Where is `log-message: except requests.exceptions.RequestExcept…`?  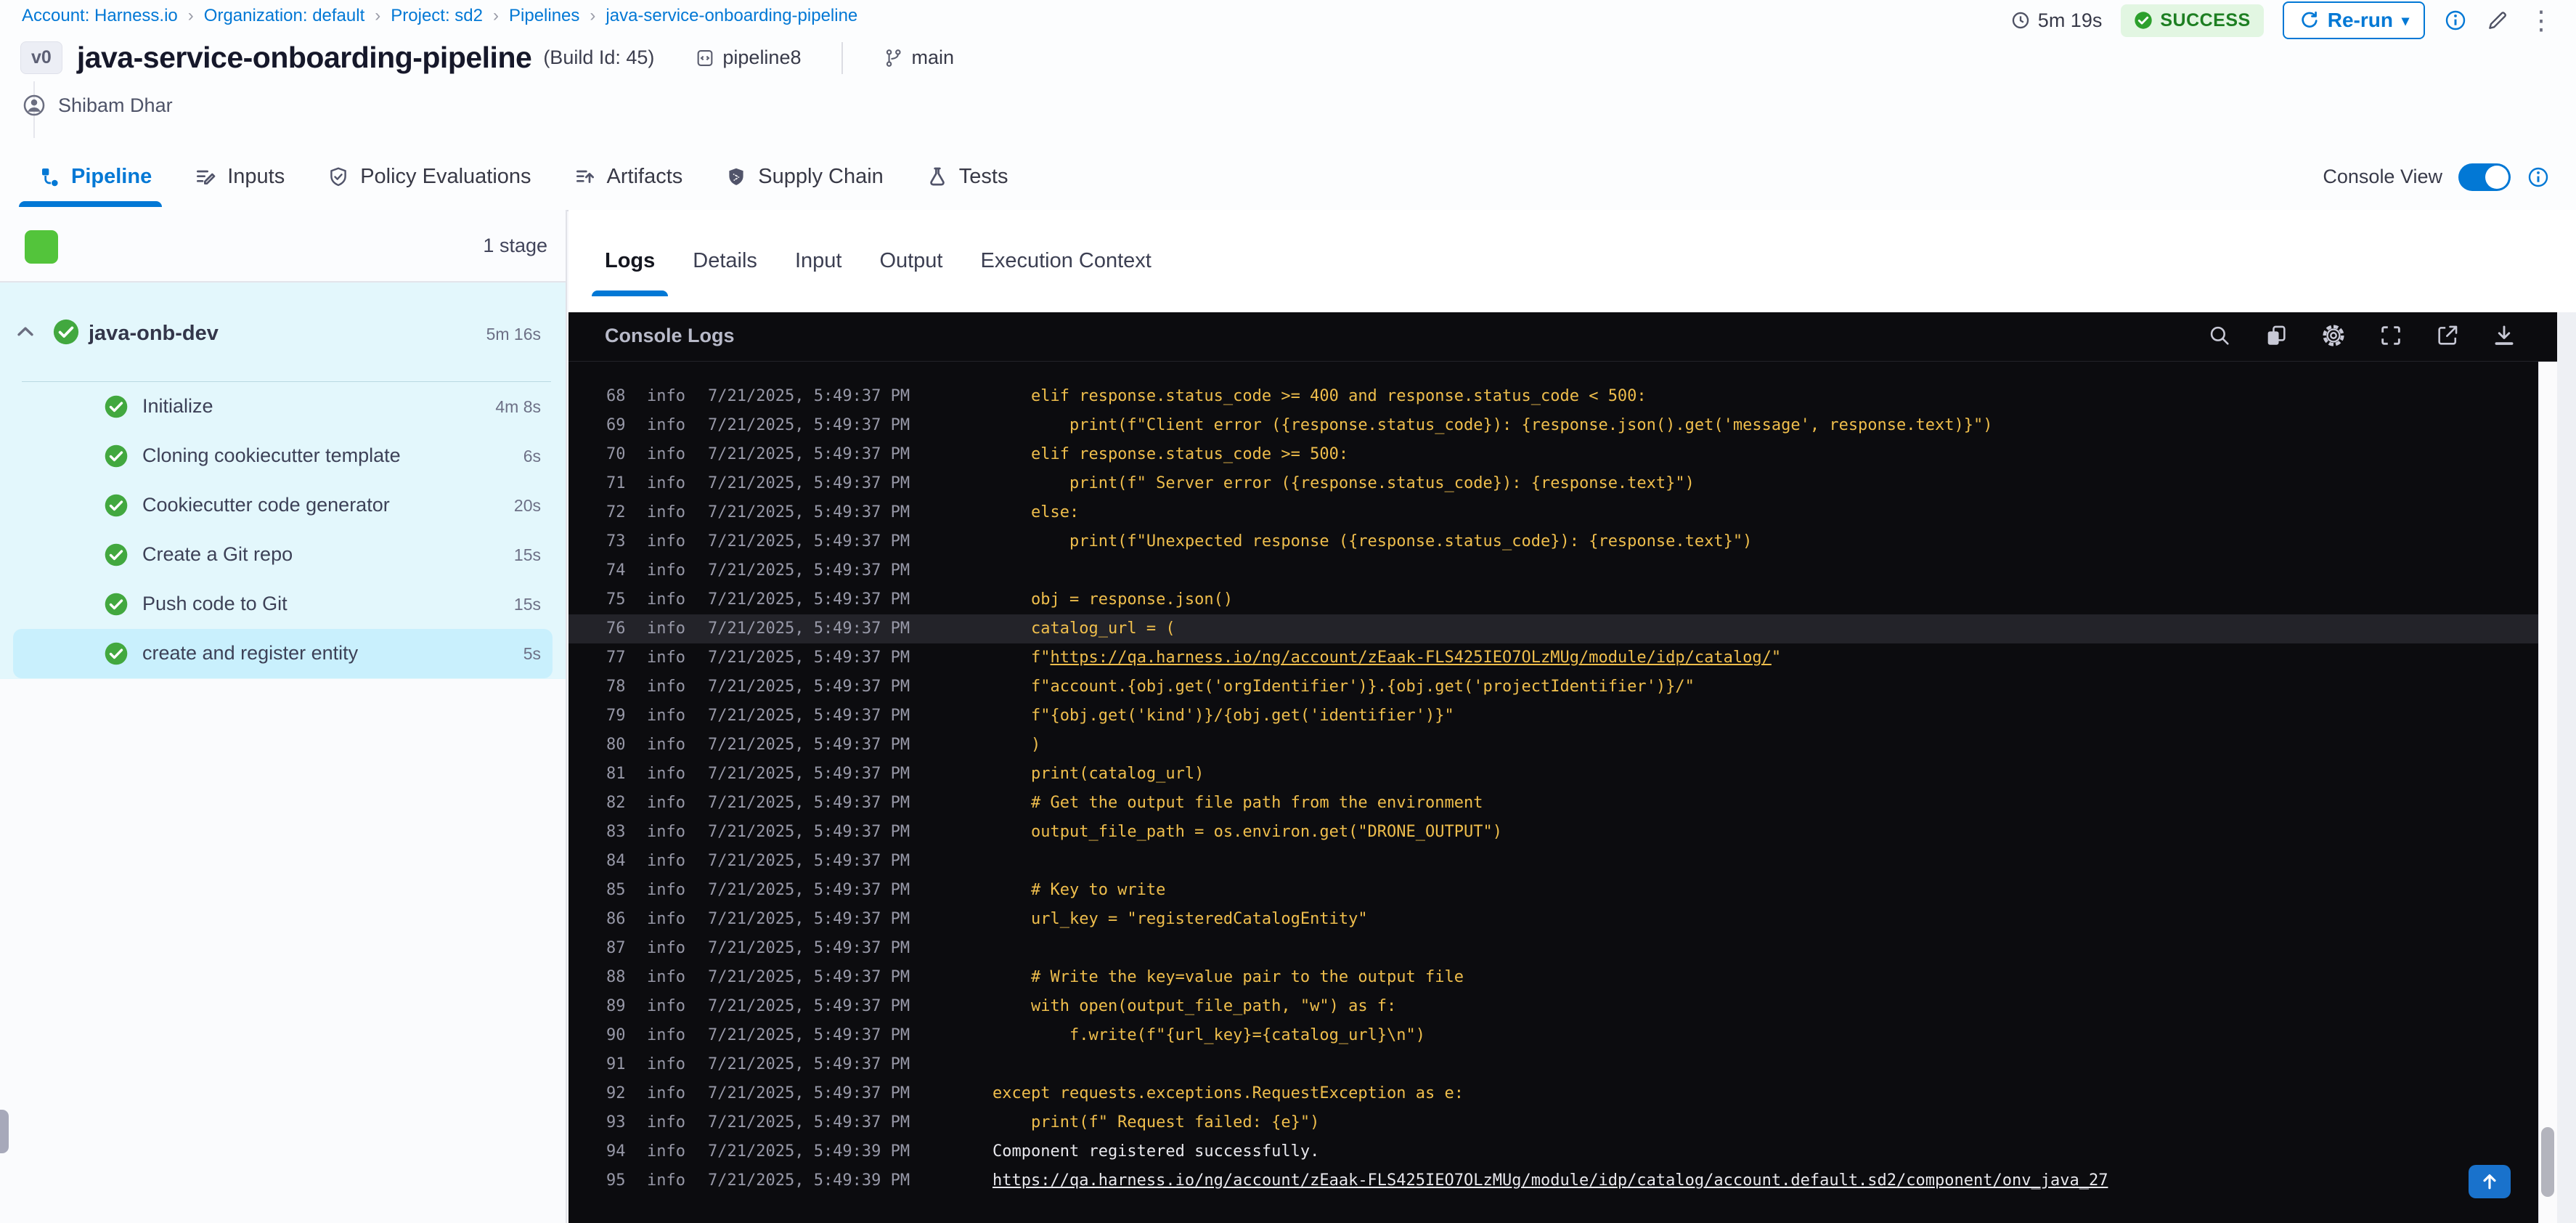
log-message: except requests.exceptions.RequestExcept… is located at coordinates (1228, 1093).